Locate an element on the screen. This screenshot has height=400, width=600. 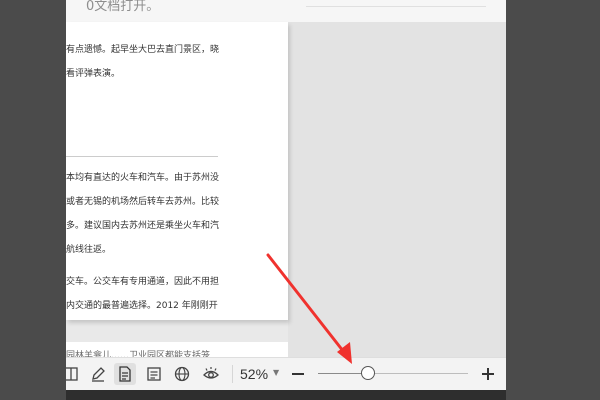
previous-page-text: 0文档打开。 is located at coordinates (123, 7).